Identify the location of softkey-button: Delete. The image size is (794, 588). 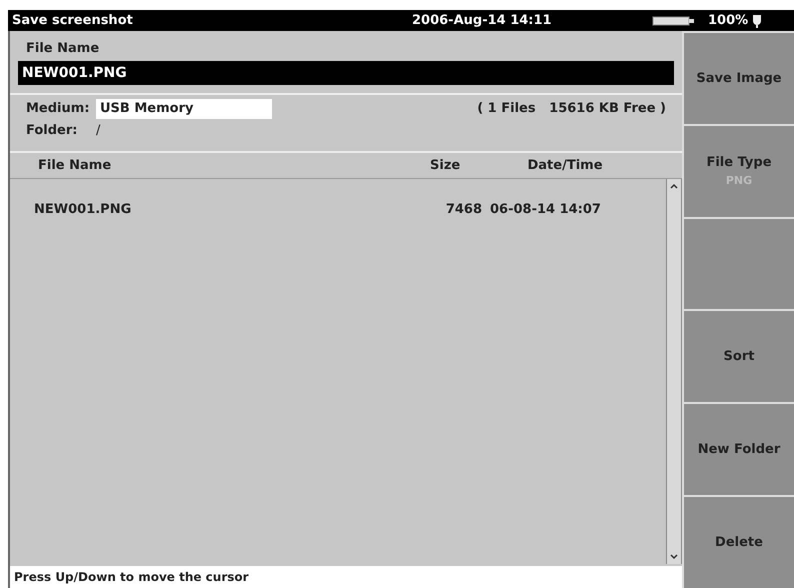
(739, 542).